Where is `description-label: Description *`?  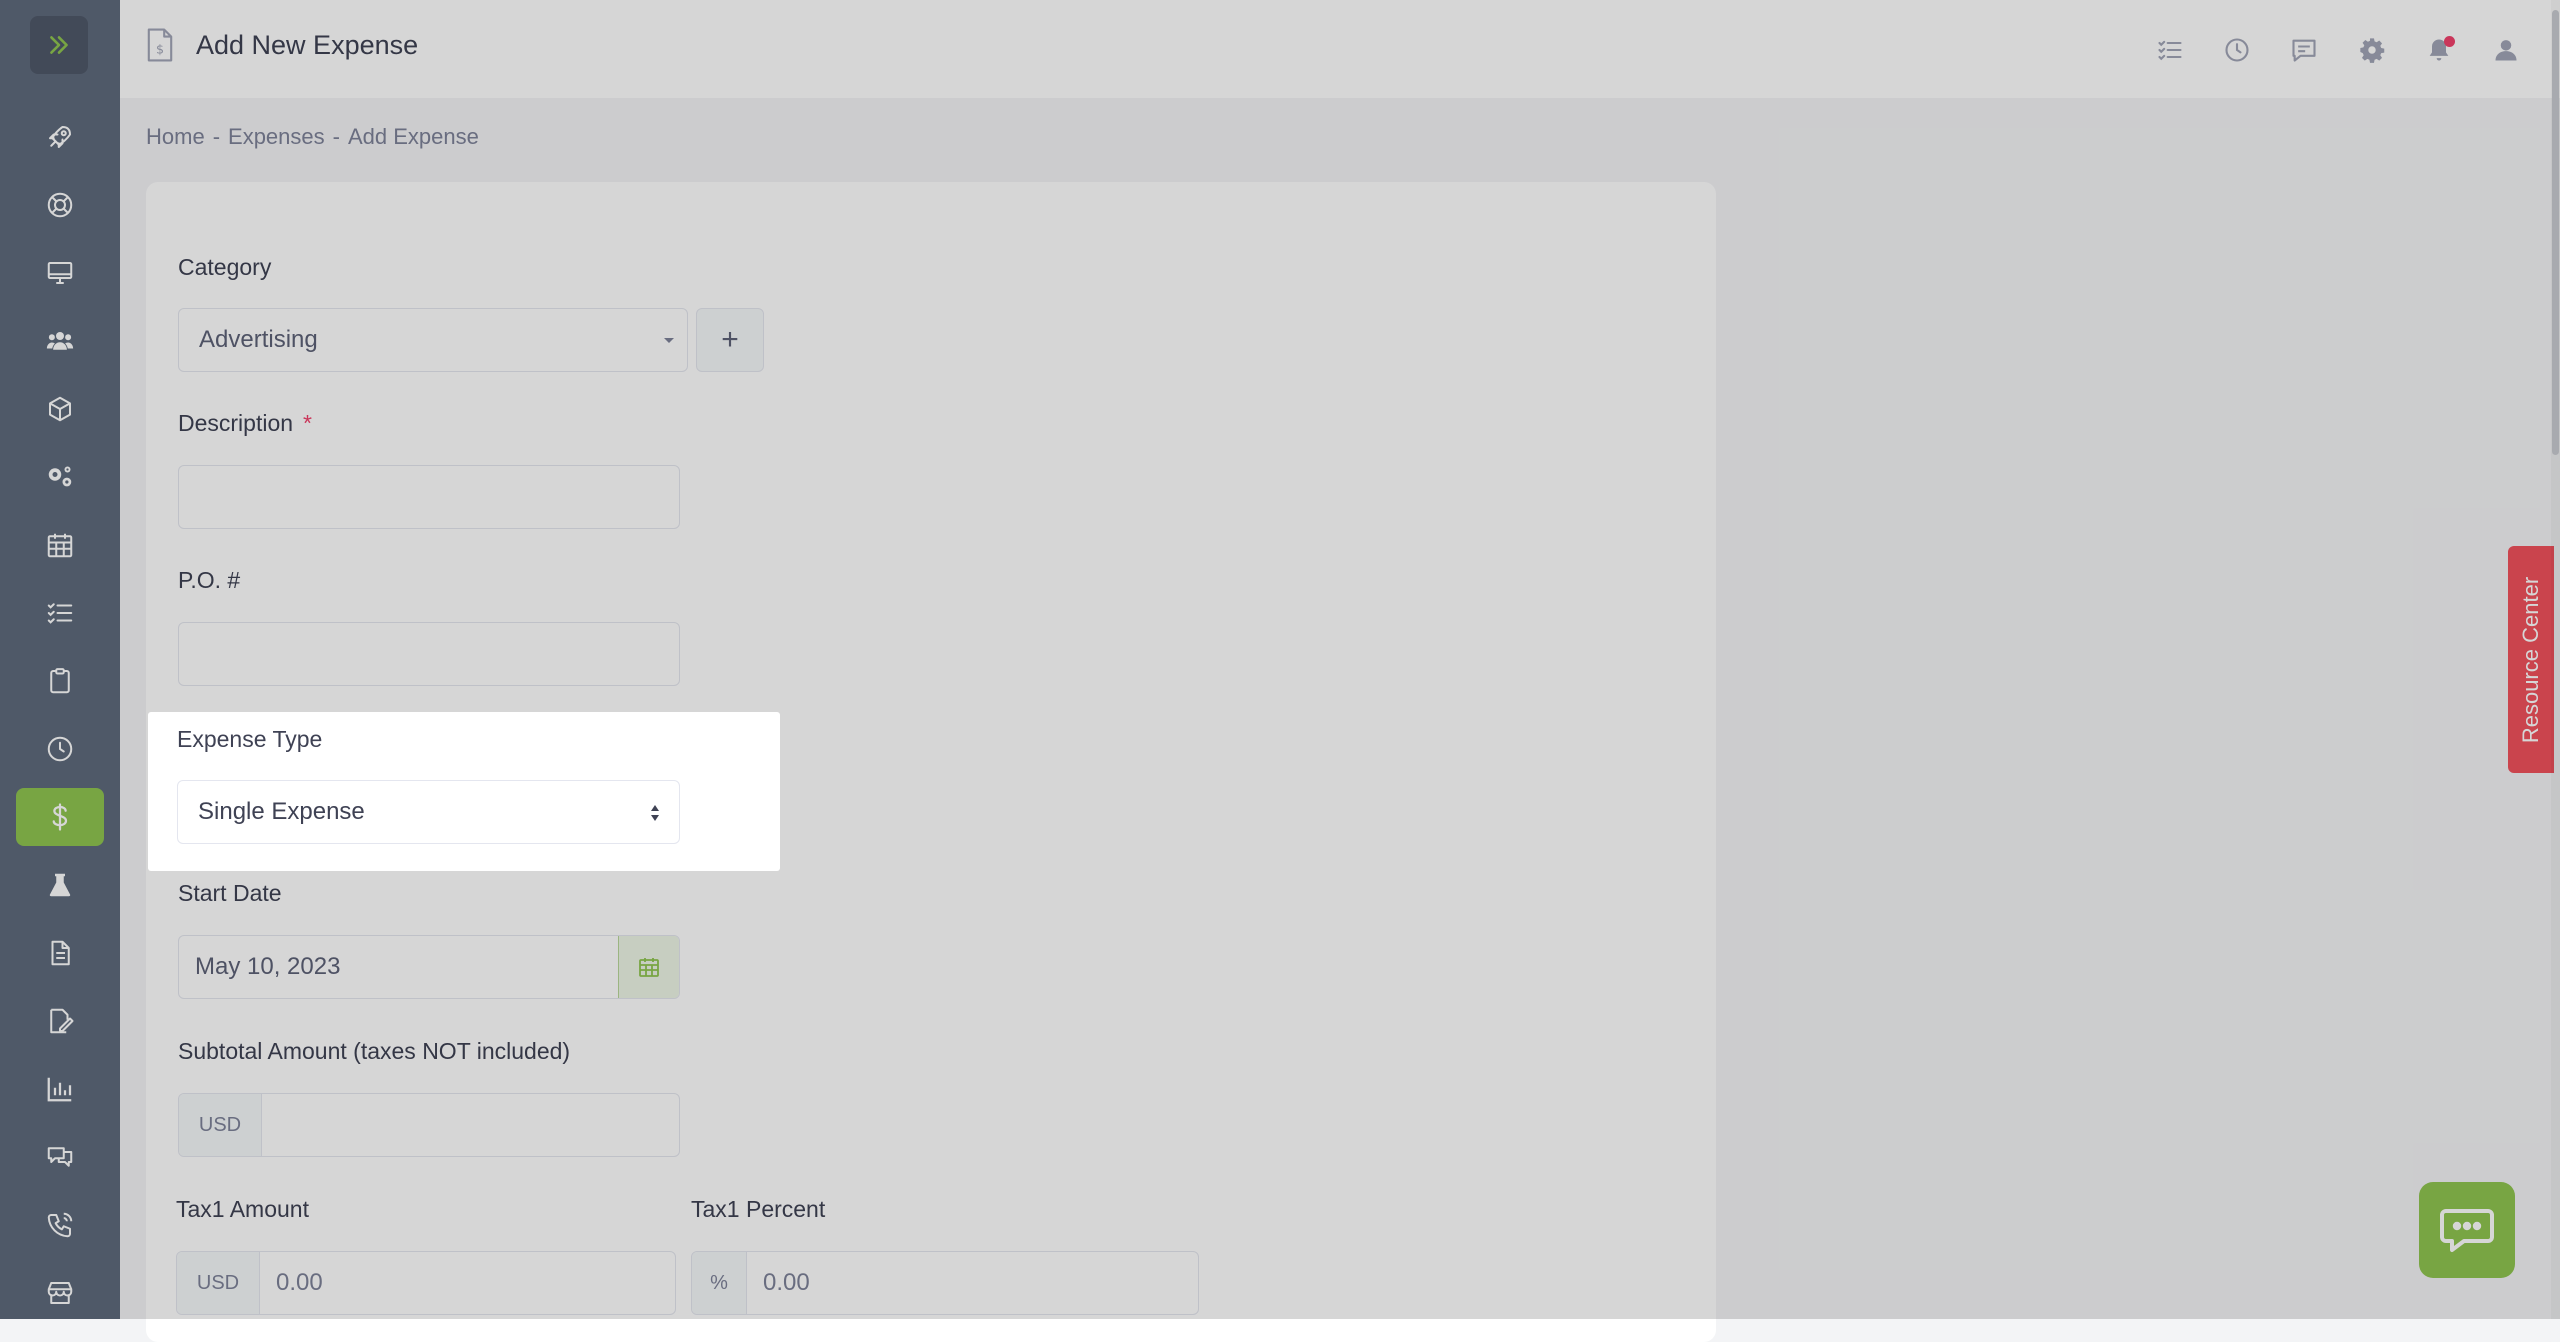
description-label: Description * is located at coordinates (245, 423).